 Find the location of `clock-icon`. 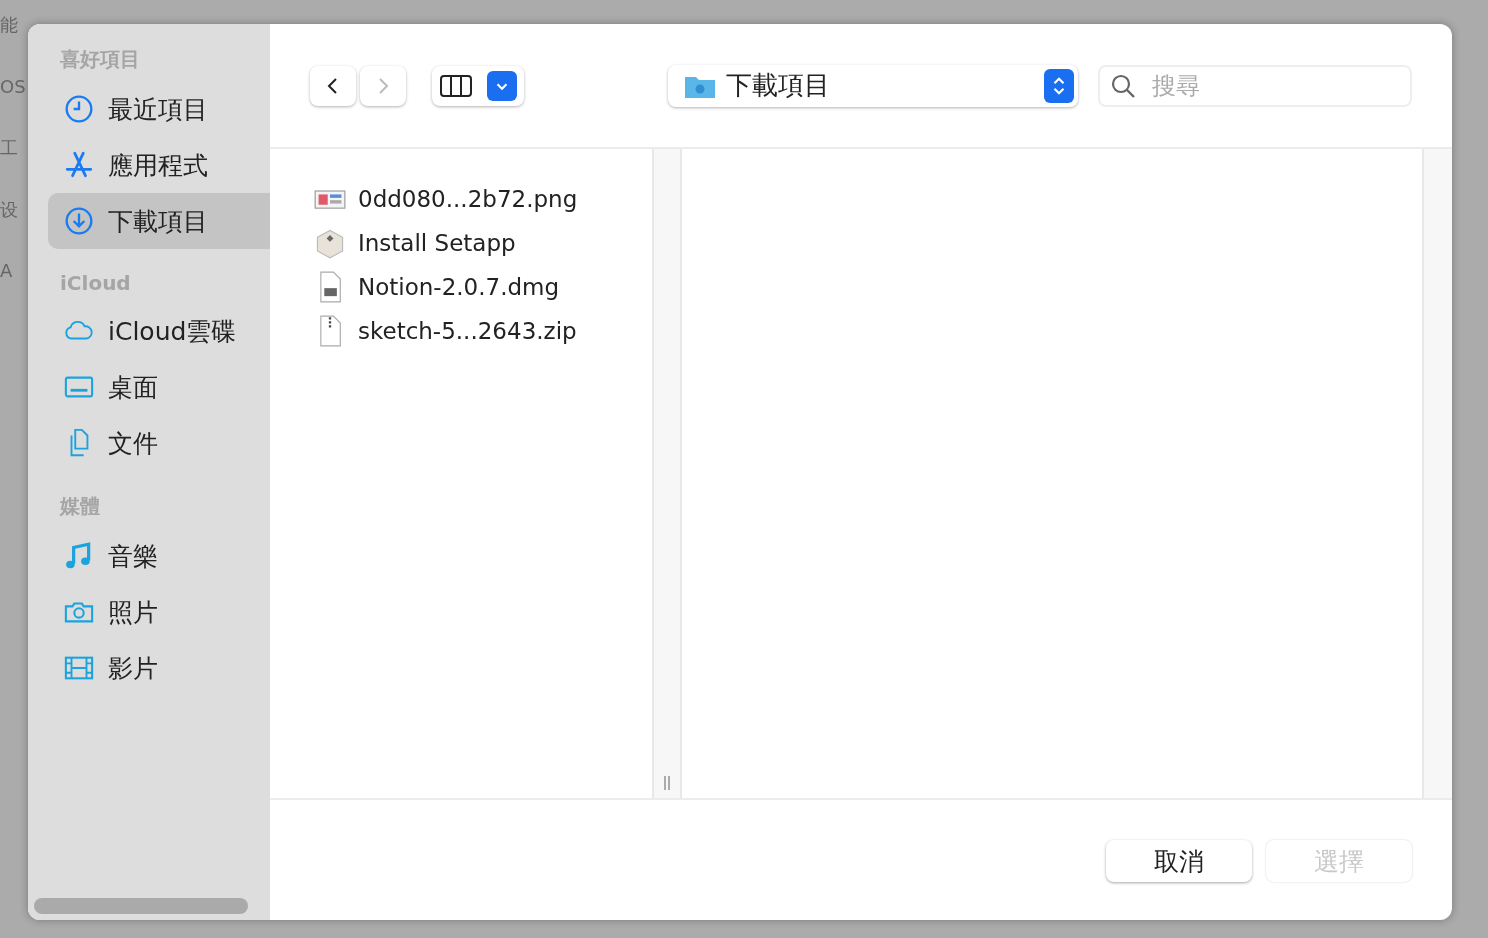

clock-icon is located at coordinates (79, 109).